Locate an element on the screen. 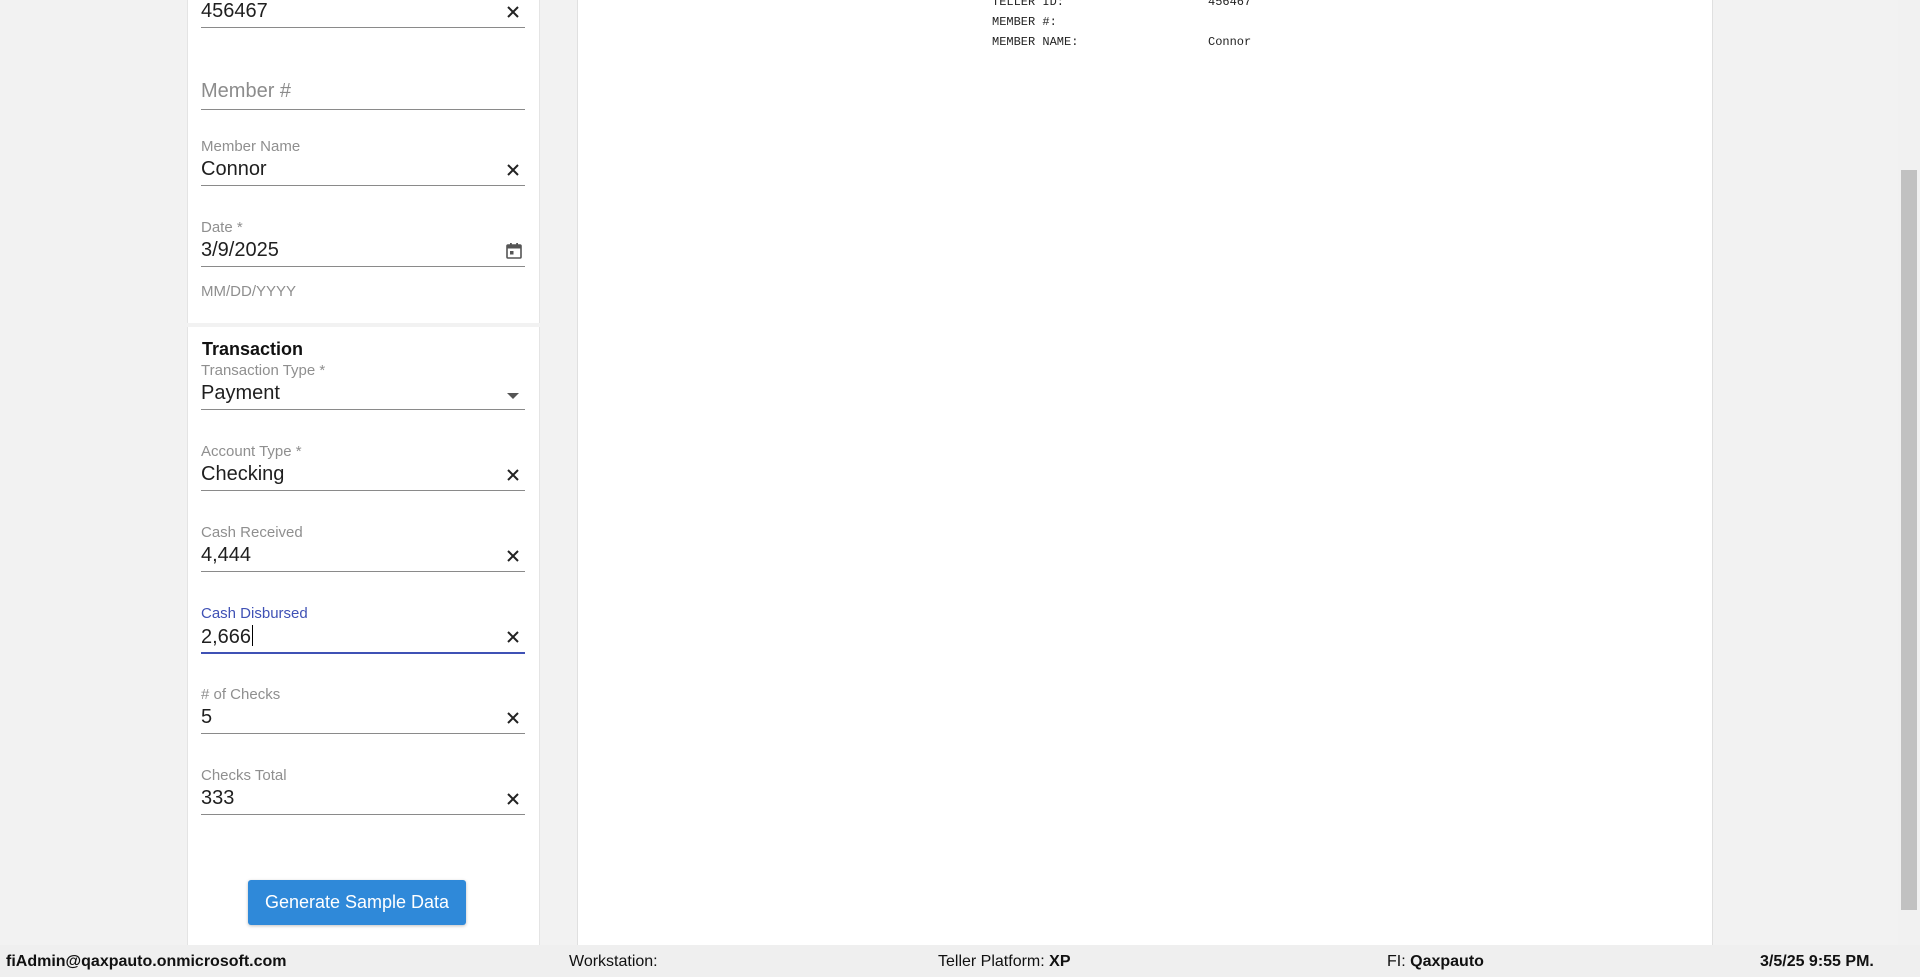 The height and width of the screenshot is (977, 1920). receipt-member-name-value: Connor is located at coordinates (1230, 42).